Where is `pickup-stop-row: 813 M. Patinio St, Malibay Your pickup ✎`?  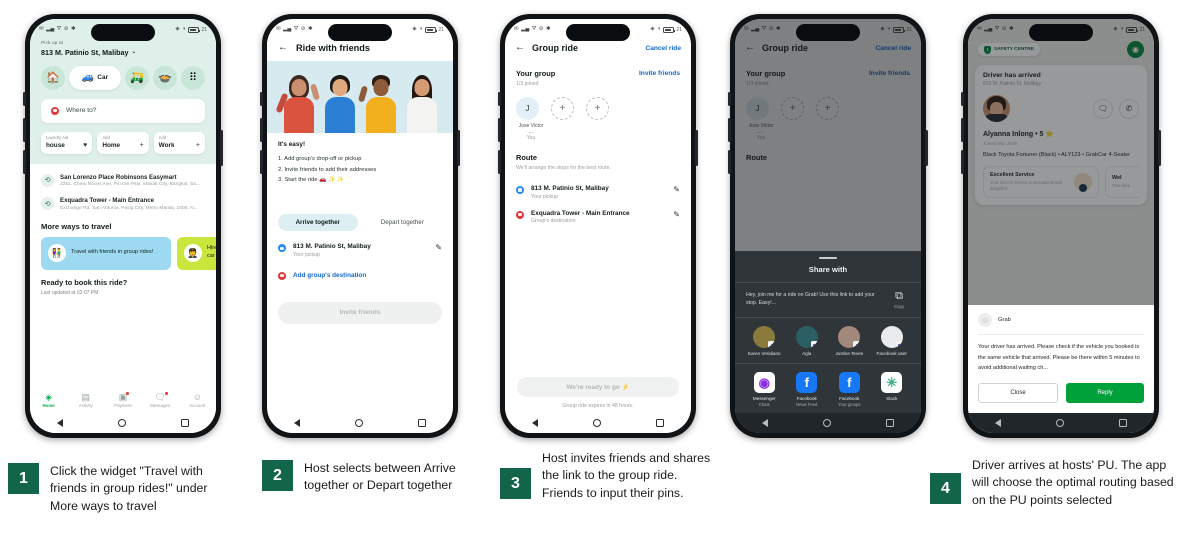 pickup-stop-row: 813 M. Patinio St, Malibay Your pickup ✎ is located at coordinates (360, 244).